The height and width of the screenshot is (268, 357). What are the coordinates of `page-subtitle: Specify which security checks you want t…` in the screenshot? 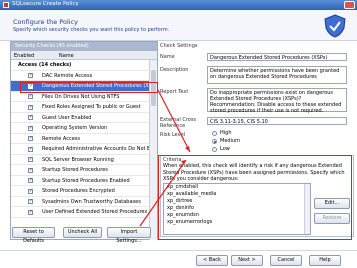 It's located at (91, 30).